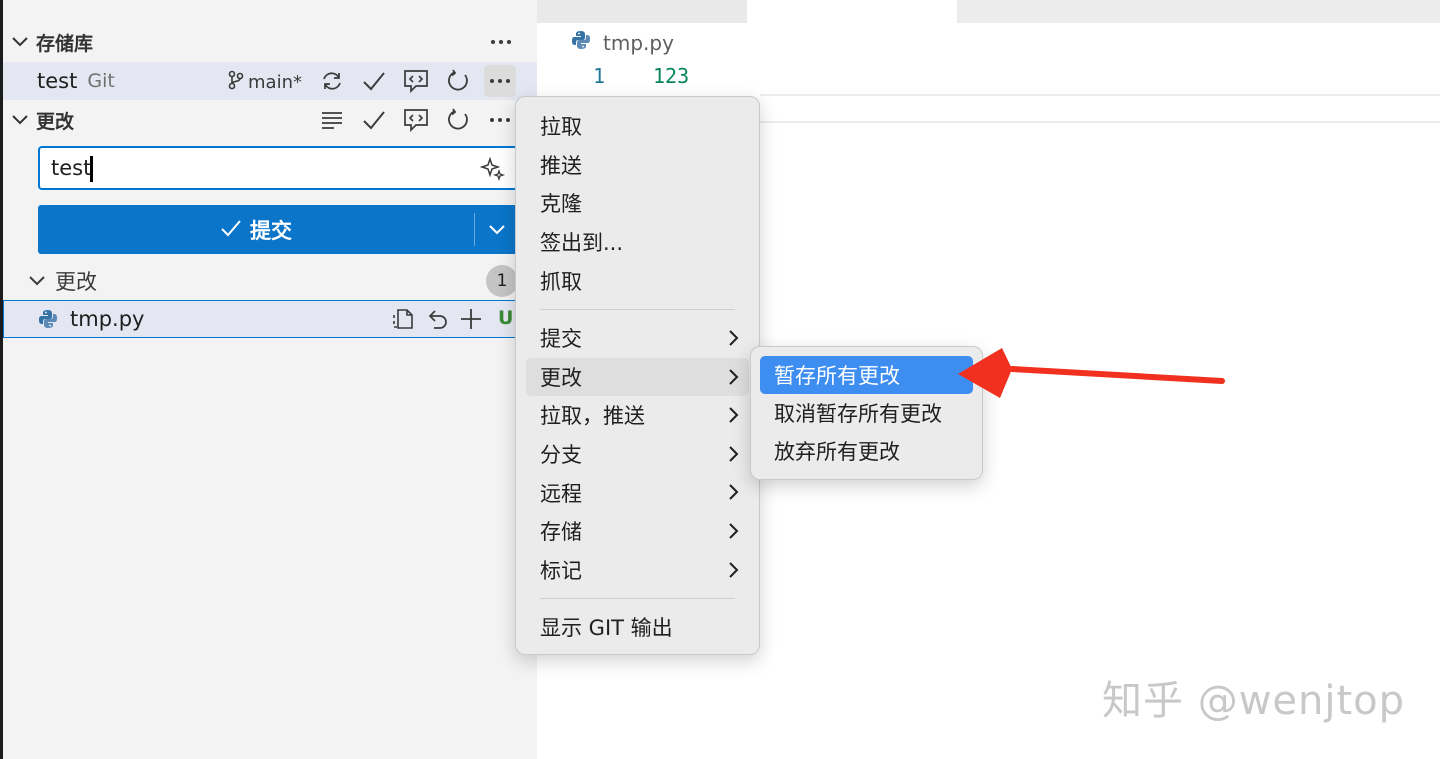 The width and height of the screenshot is (1440, 759). What do you see at coordinates (270, 120) in the screenshot?
I see `changes-section-header: 更改` at bounding box center [270, 120].